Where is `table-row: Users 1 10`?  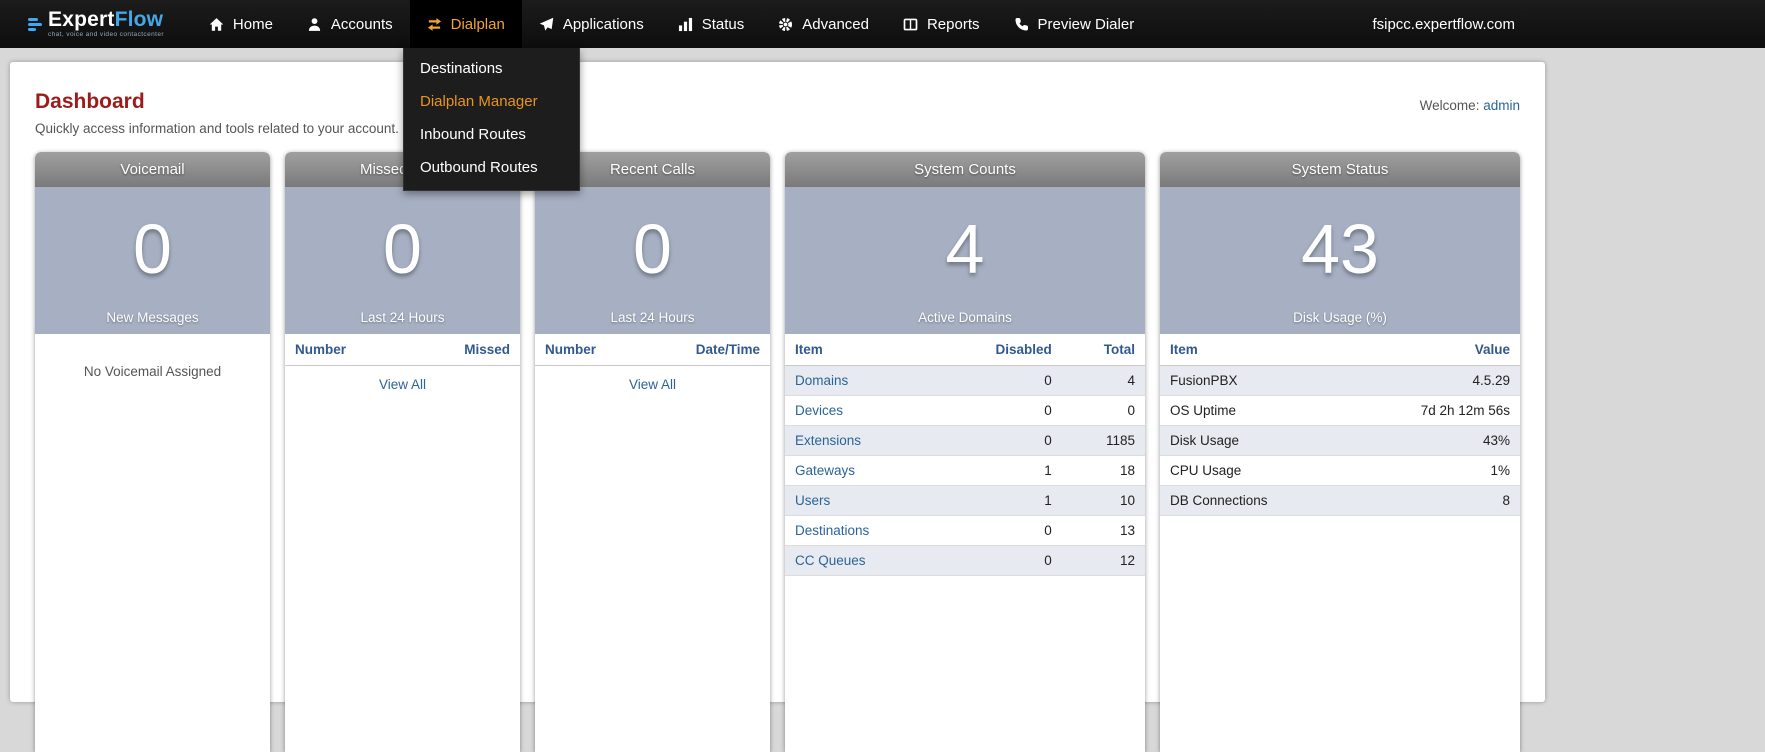
table-row: Users 1 10 is located at coordinates (965, 500).